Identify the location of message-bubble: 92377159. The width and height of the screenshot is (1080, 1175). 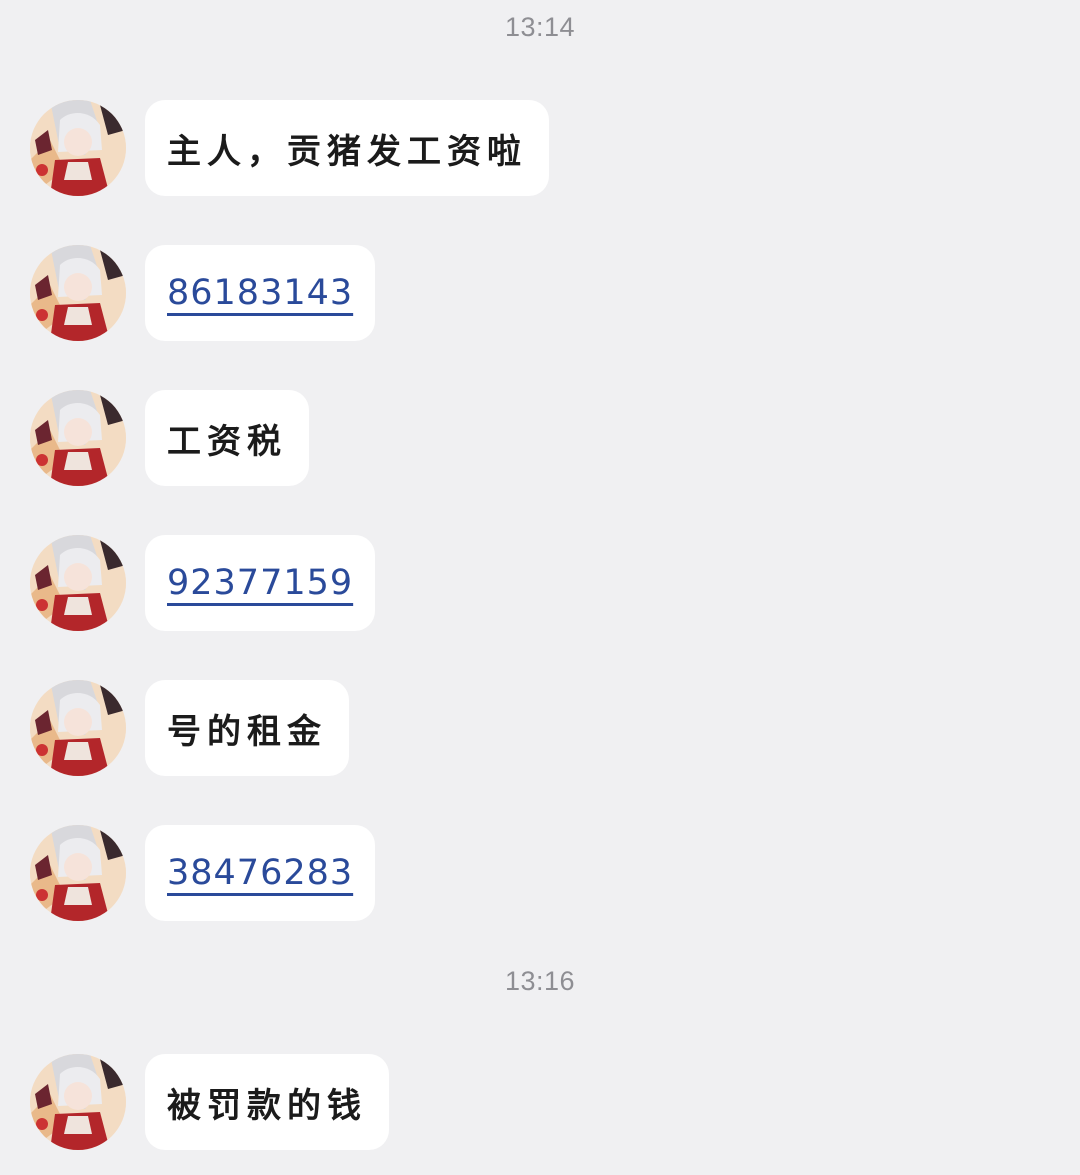
(260, 583).